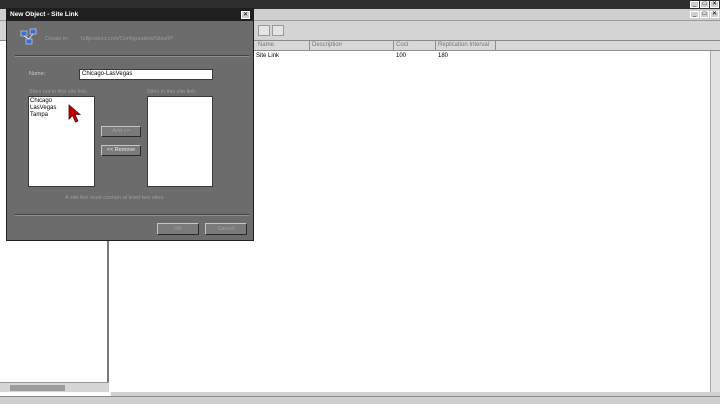 The height and width of the screenshot is (404, 720). What do you see at coordinates (268, 56) in the screenshot?
I see `row-name: Site Link` at bounding box center [268, 56].